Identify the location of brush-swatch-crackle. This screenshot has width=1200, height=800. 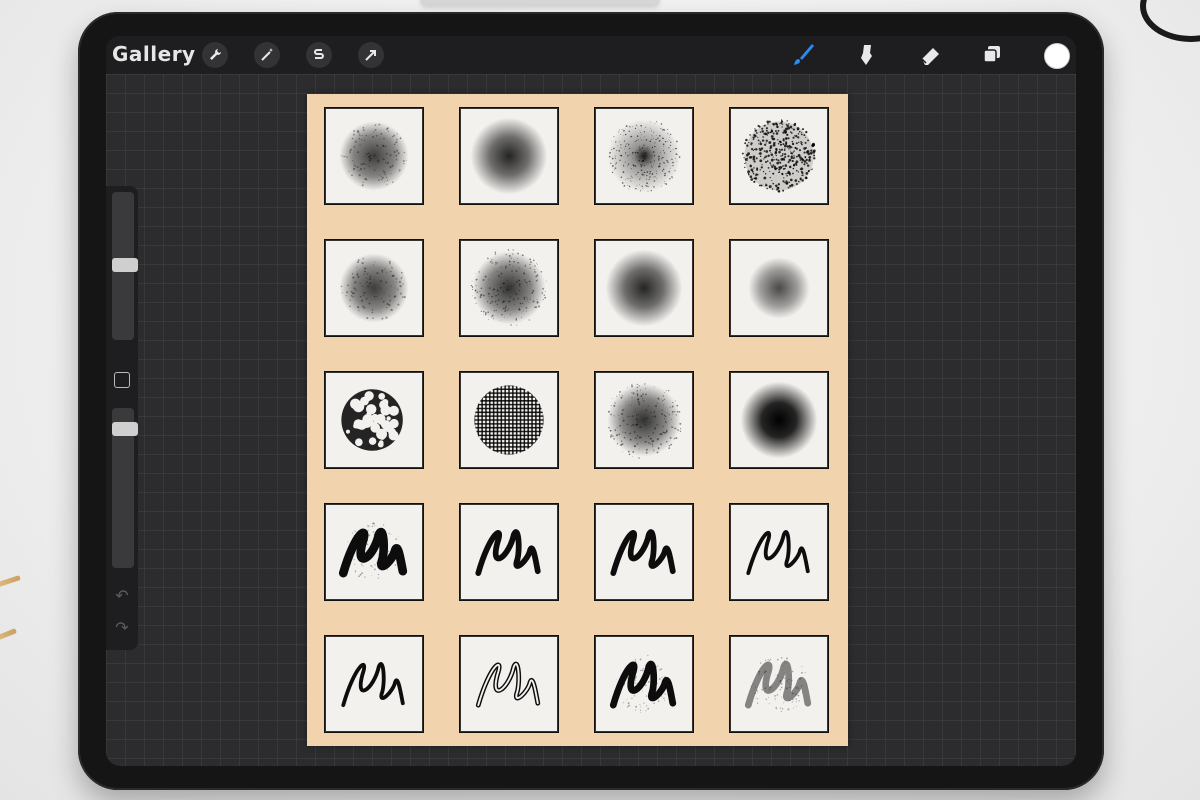
(374, 420).